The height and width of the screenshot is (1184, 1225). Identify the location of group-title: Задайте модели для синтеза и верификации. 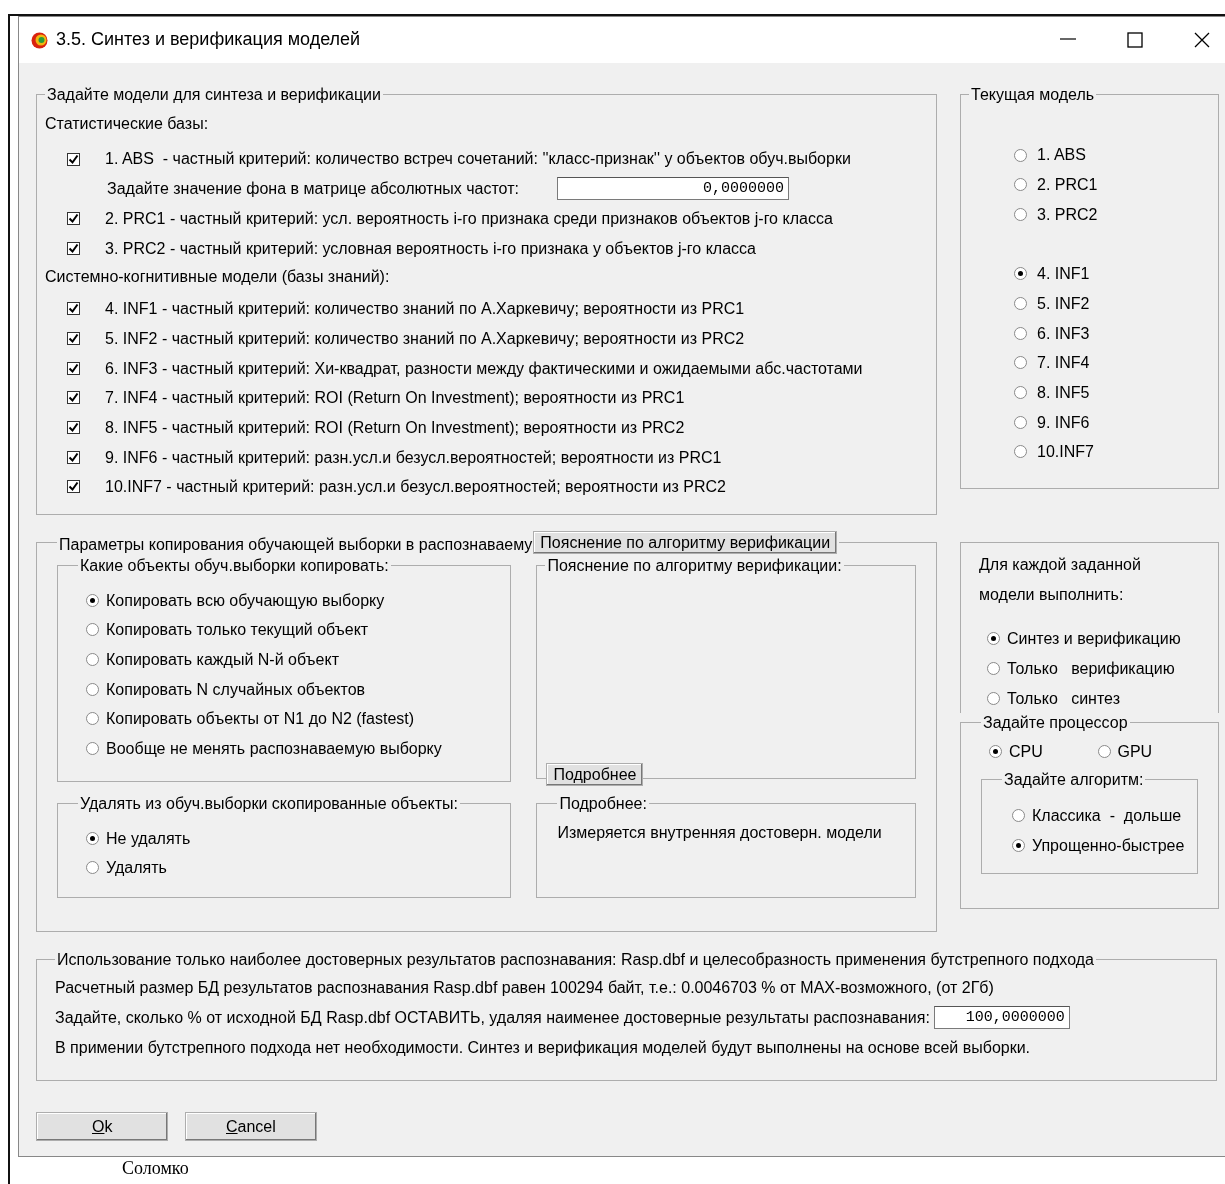
(214, 95).